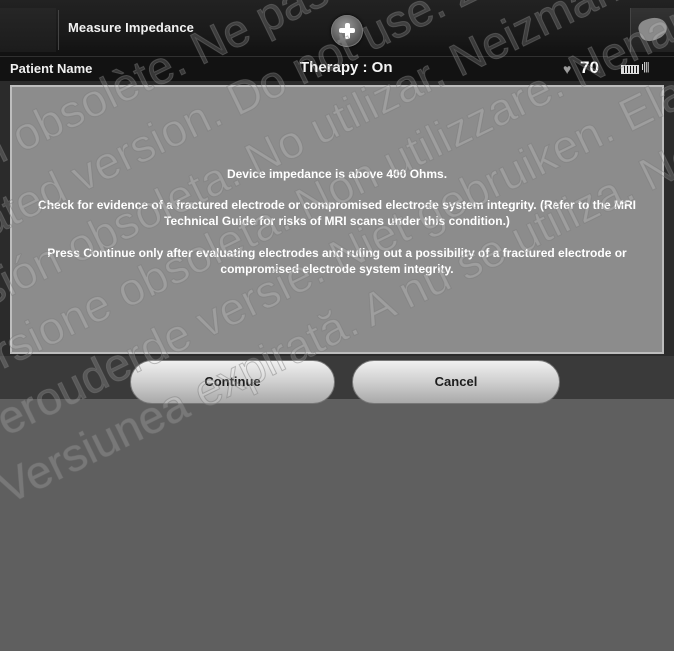 The width and height of the screenshot is (674, 651). What do you see at coordinates (346, 67) in the screenshot?
I see `therapy-status: Therapy : On` at bounding box center [346, 67].